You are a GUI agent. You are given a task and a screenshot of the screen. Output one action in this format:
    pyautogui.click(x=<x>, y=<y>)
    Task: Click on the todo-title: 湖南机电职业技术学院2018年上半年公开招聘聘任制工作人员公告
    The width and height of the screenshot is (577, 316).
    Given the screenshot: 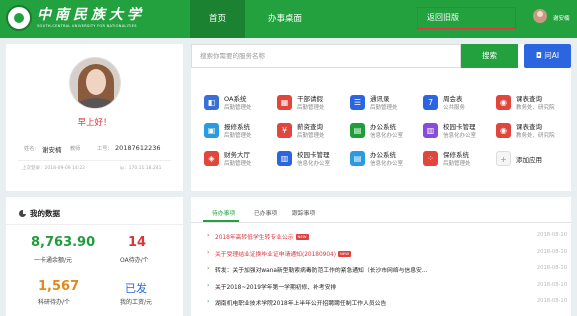 What is the action you would take?
    pyautogui.click(x=301, y=304)
    